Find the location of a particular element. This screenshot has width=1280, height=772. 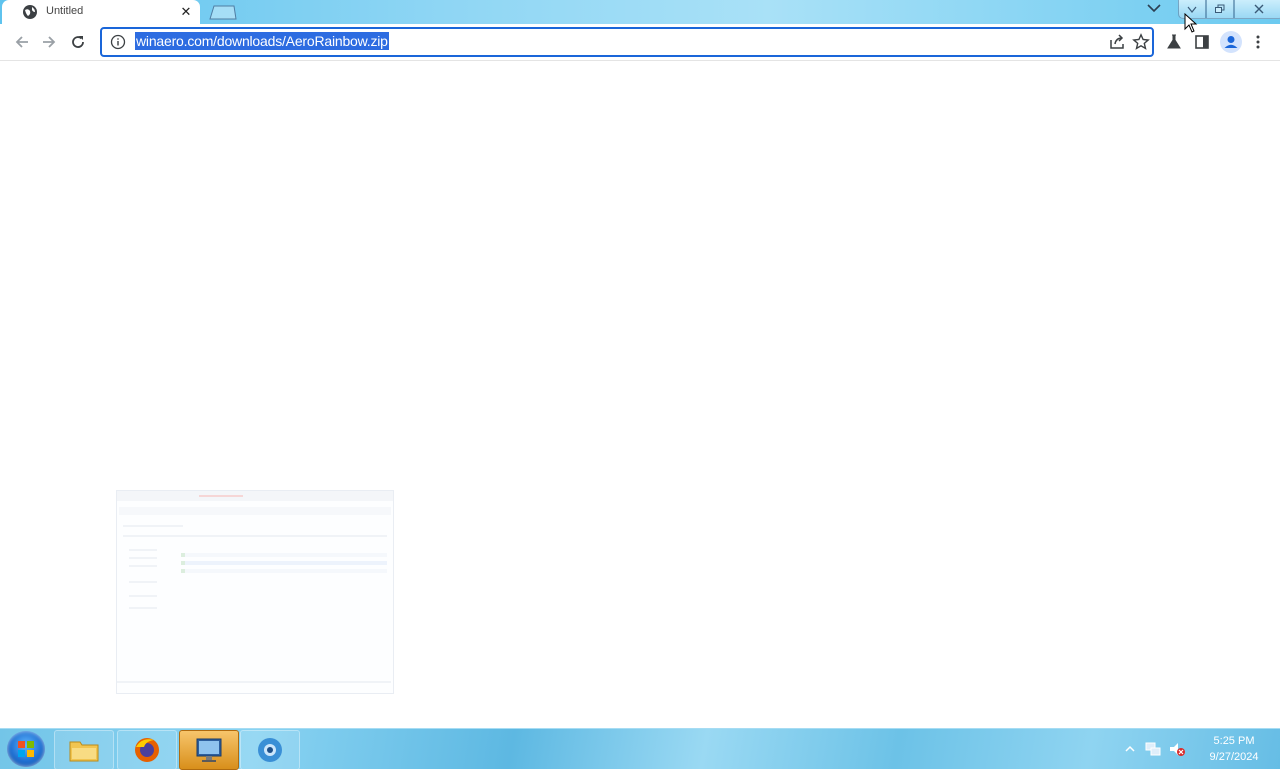

forward-arrow-icon is located at coordinates (49, 42).